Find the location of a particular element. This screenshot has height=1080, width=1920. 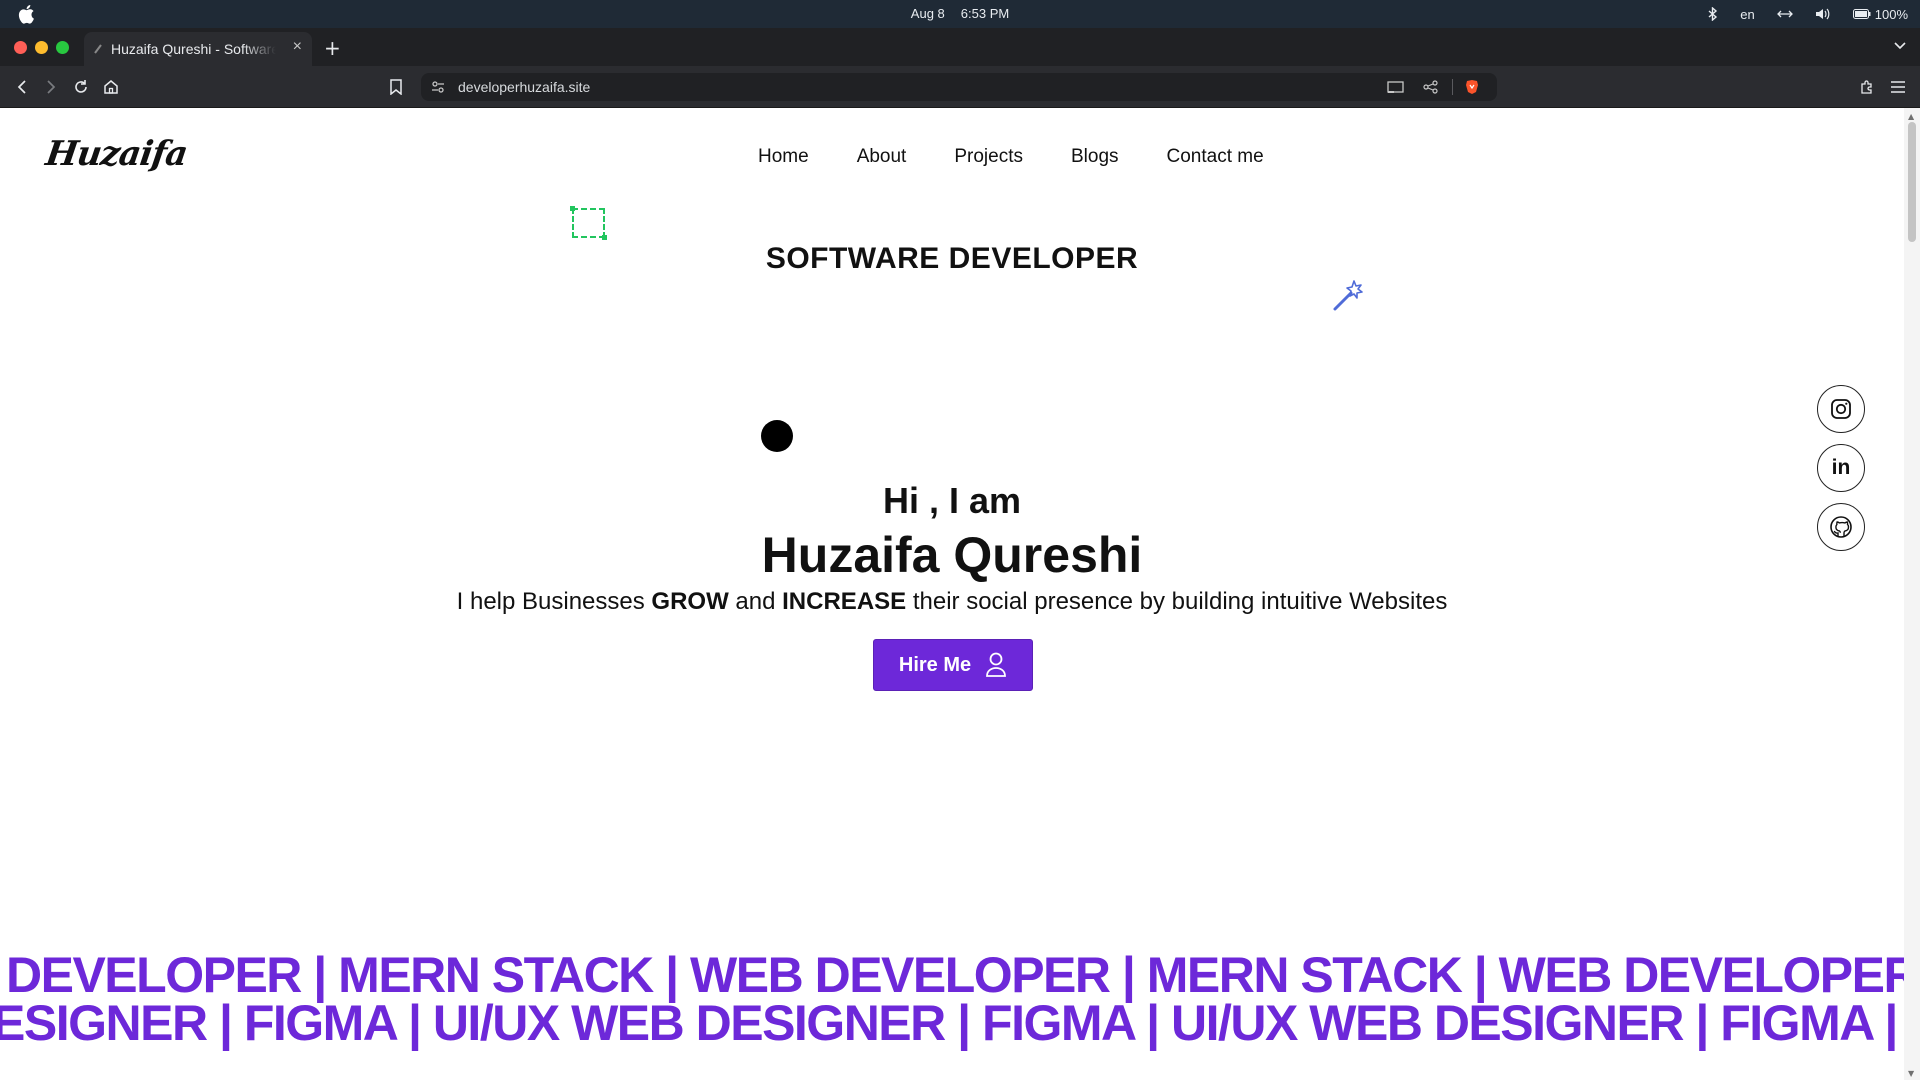

reload-button is located at coordinates (81, 87).